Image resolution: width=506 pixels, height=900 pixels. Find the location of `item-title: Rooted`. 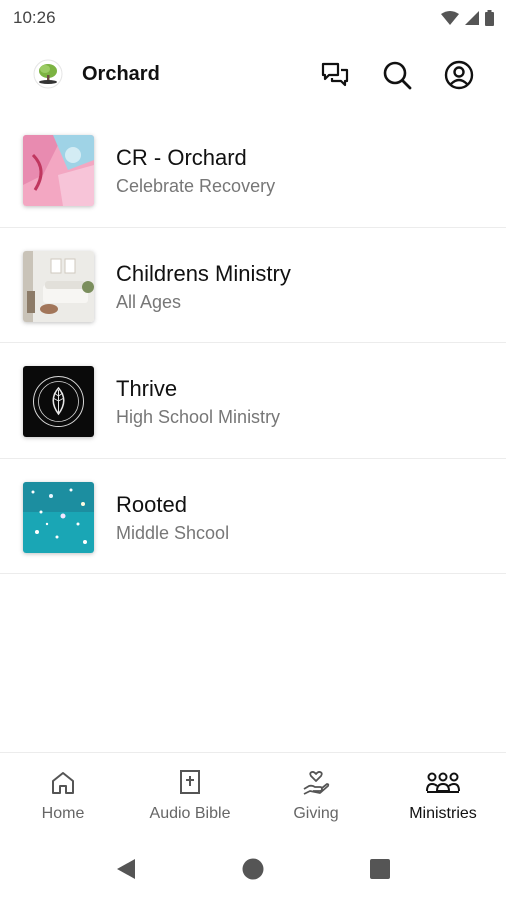

item-title: Rooted is located at coordinates (151, 504).